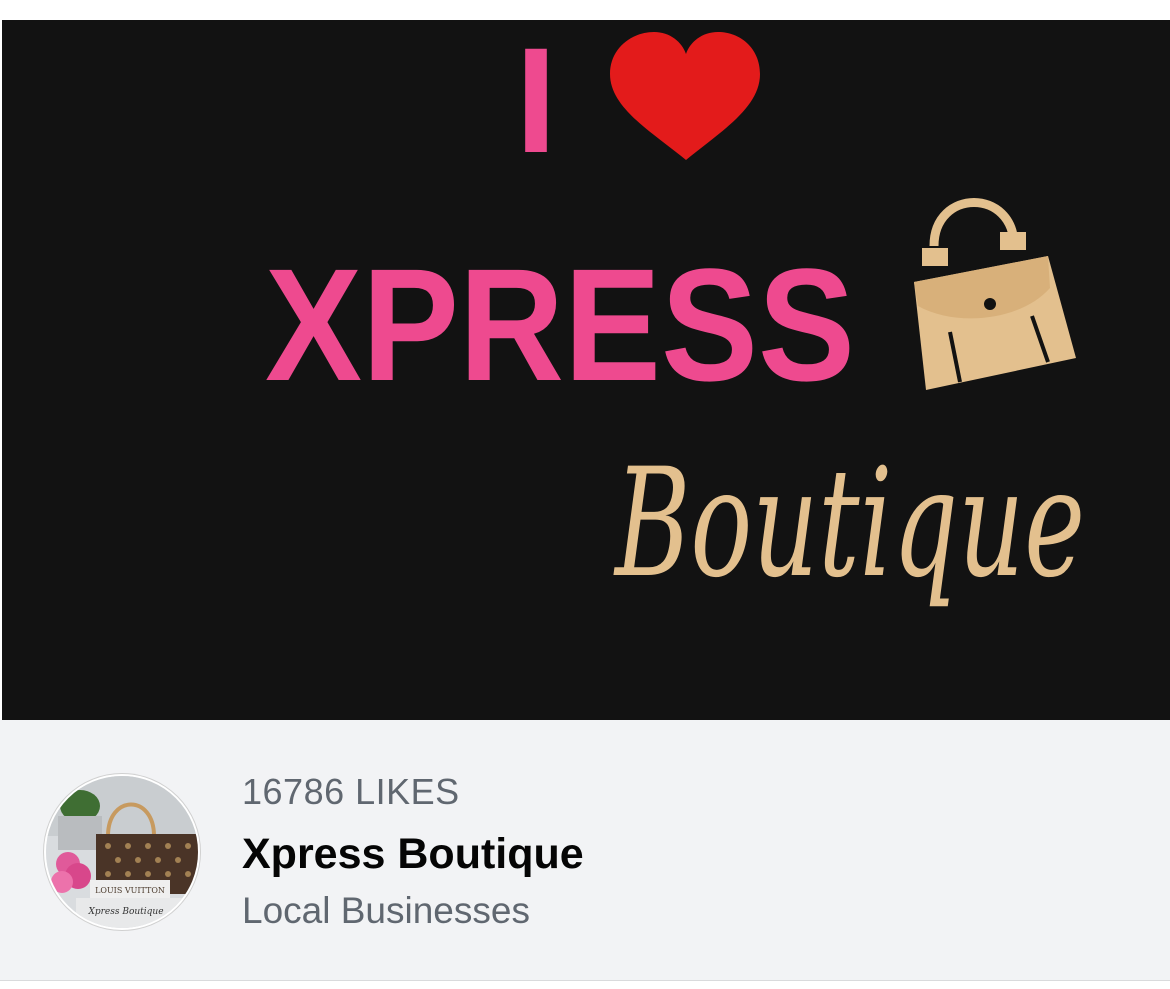  What do you see at coordinates (130, 890) in the screenshot?
I see `avatar-bag-label: LOUIS VUITTON` at bounding box center [130, 890].